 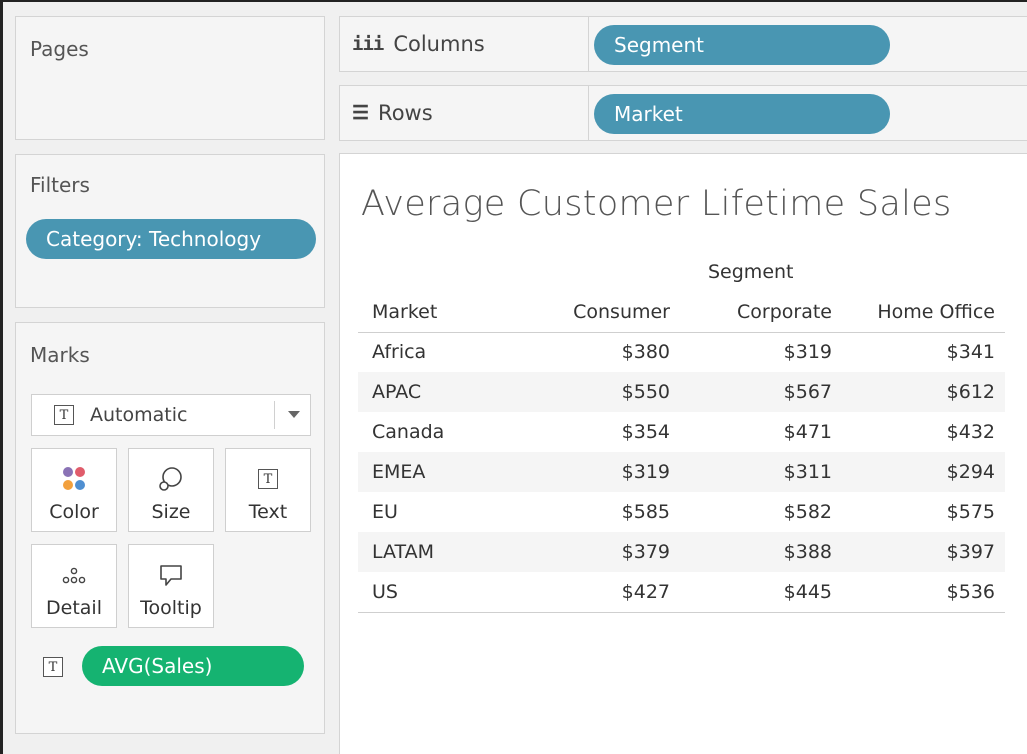 I want to click on value-cell: $575, so click(x=923, y=512).